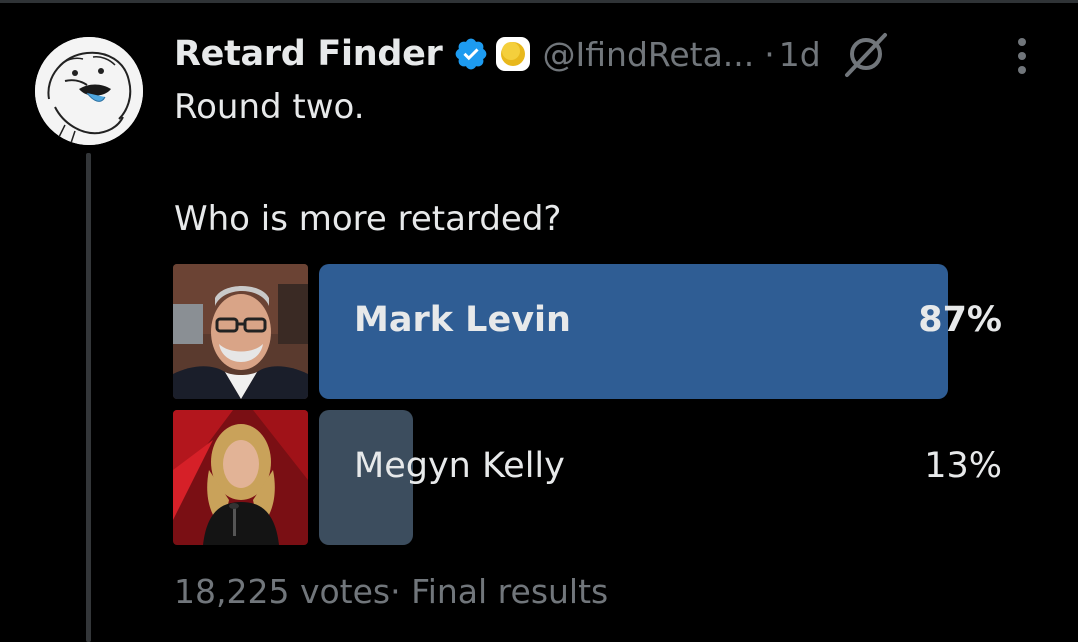 This screenshot has height=642, width=1078. I want to click on thread-line, so click(88, 397).